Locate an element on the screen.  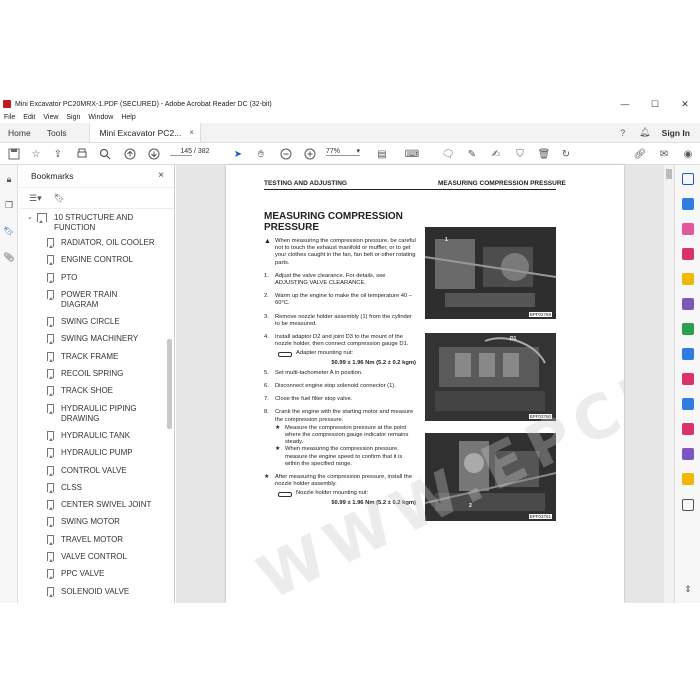
comment-icon: 🗨︎ is located at coordinates (448, 154).